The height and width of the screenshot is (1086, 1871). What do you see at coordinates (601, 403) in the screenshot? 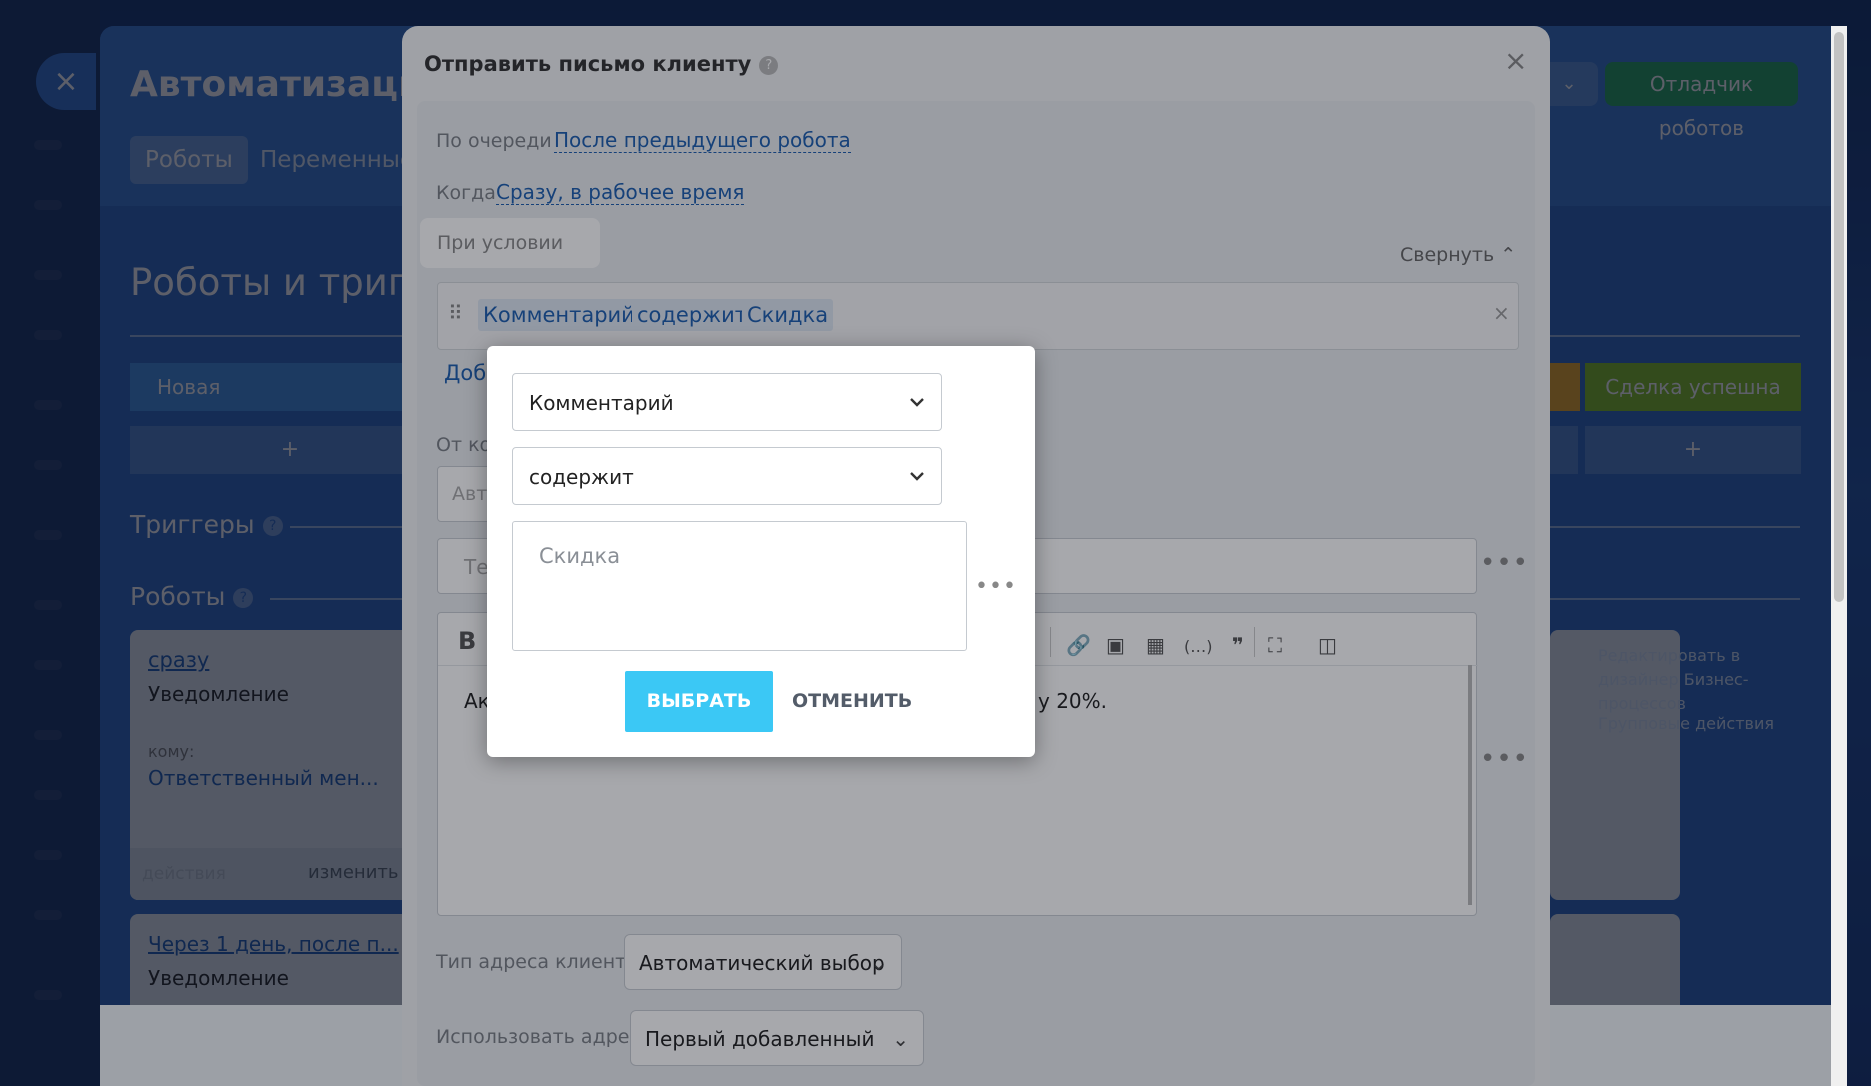
I see `field-select-value: Комментарий` at bounding box center [601, 403].